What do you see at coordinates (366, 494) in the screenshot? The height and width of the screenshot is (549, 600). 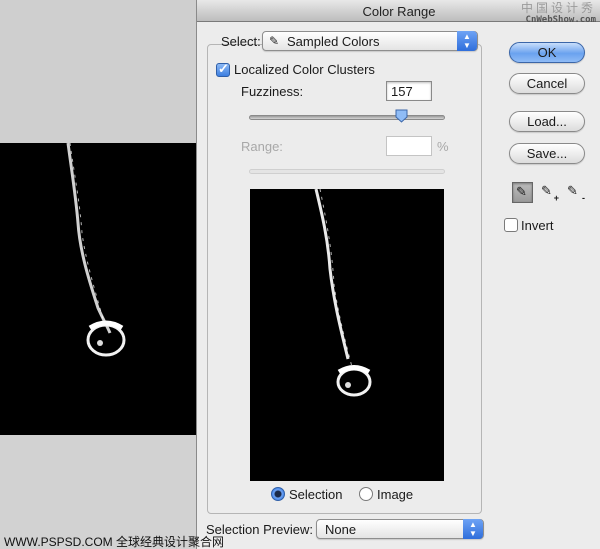 I see `image-radio` at bounding box center [366, 494].